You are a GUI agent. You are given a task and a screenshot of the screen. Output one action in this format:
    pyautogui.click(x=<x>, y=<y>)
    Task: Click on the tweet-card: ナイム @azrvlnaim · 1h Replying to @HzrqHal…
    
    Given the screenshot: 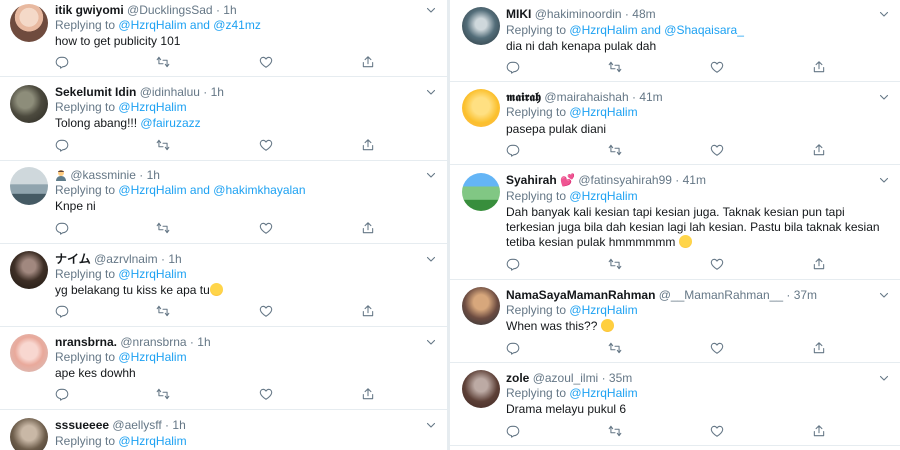 What is the action you would take?
    pyautogui.click(x=223, y=285)
    